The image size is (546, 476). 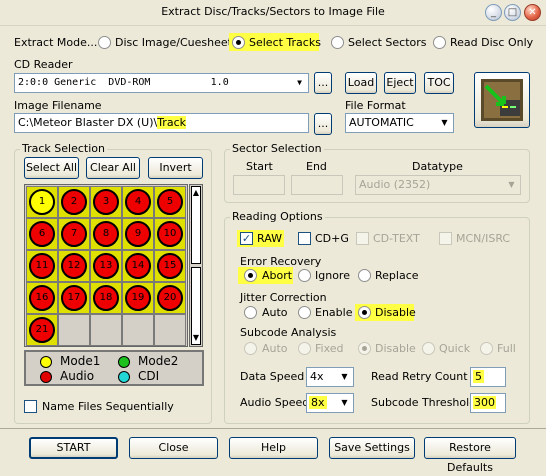 What do you see at coordinates (250, 348) in the screenshot?
I see `radio-subcode-auto` at bounding box center [250, 348].